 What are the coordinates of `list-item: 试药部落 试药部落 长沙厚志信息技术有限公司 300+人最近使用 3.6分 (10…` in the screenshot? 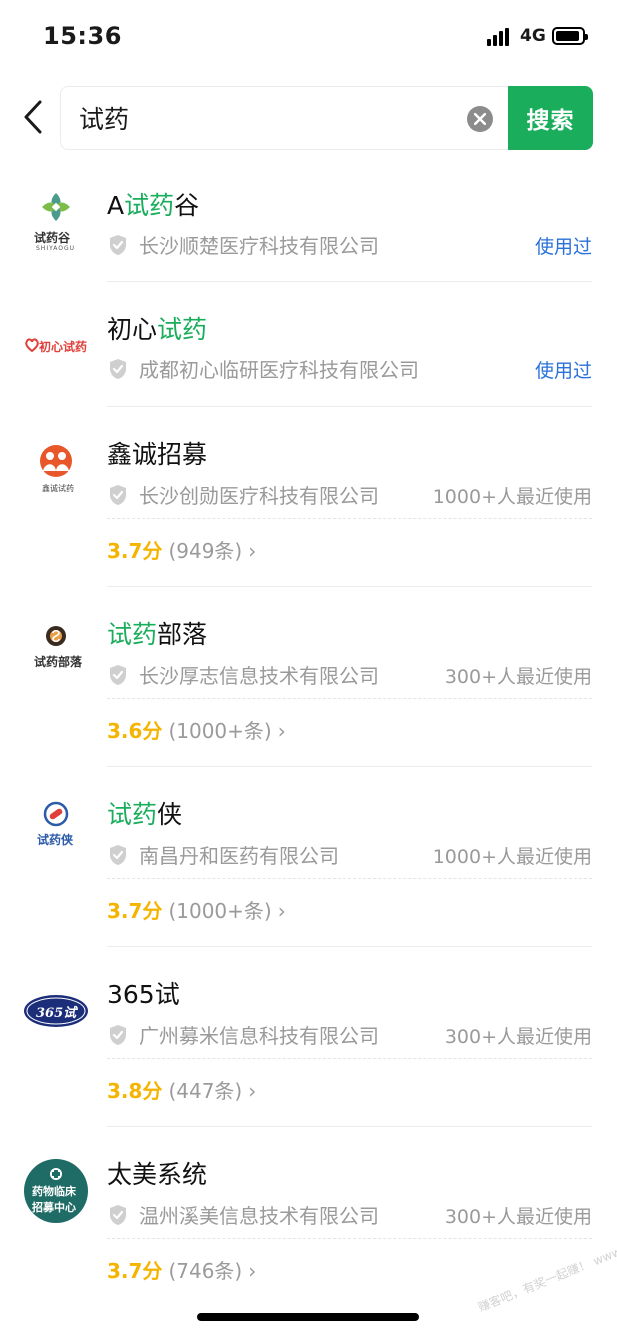 It's located at (308, 677).